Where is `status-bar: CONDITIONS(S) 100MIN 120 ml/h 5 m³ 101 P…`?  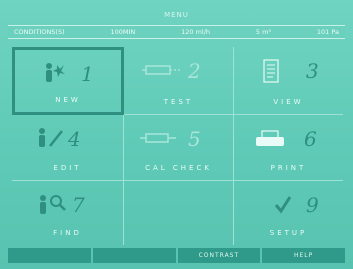 status-bar: CONDITIONS(S) 100MIN 120 ml/h 5 m³ 101 P… is located at coordinates (176, 32).